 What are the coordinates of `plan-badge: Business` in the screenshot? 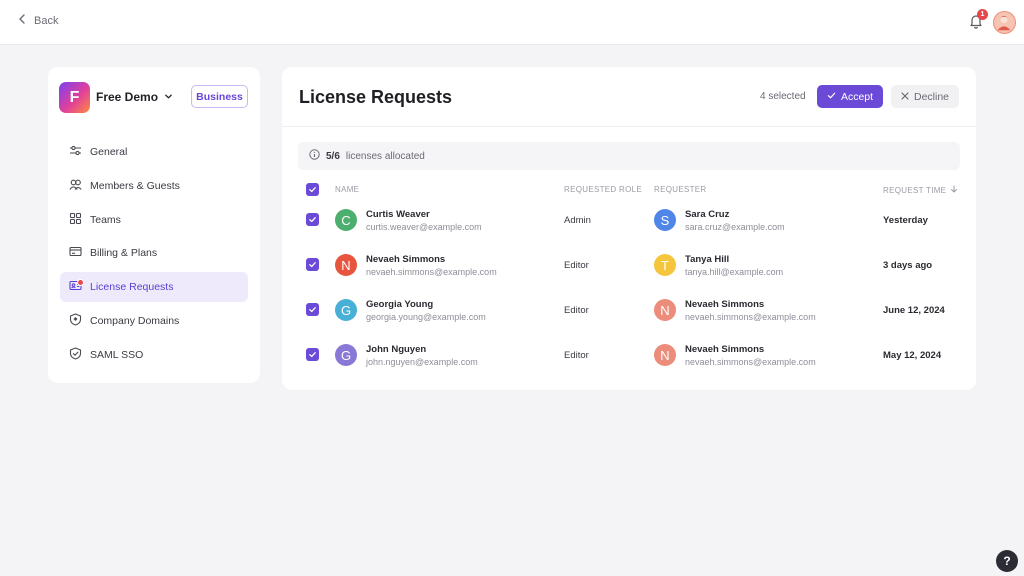 It's located at (219, 96).